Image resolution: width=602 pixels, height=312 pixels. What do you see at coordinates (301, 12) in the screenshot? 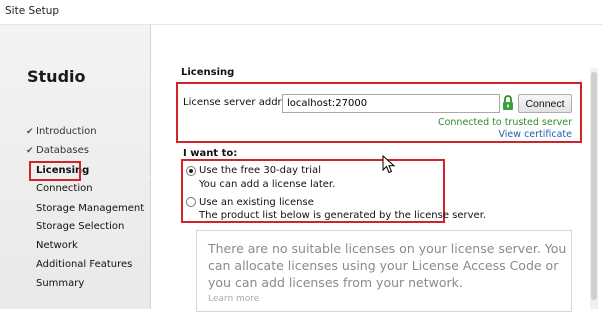
I see `window-titlebar: Site Setup` at bounding box center [301, 12].